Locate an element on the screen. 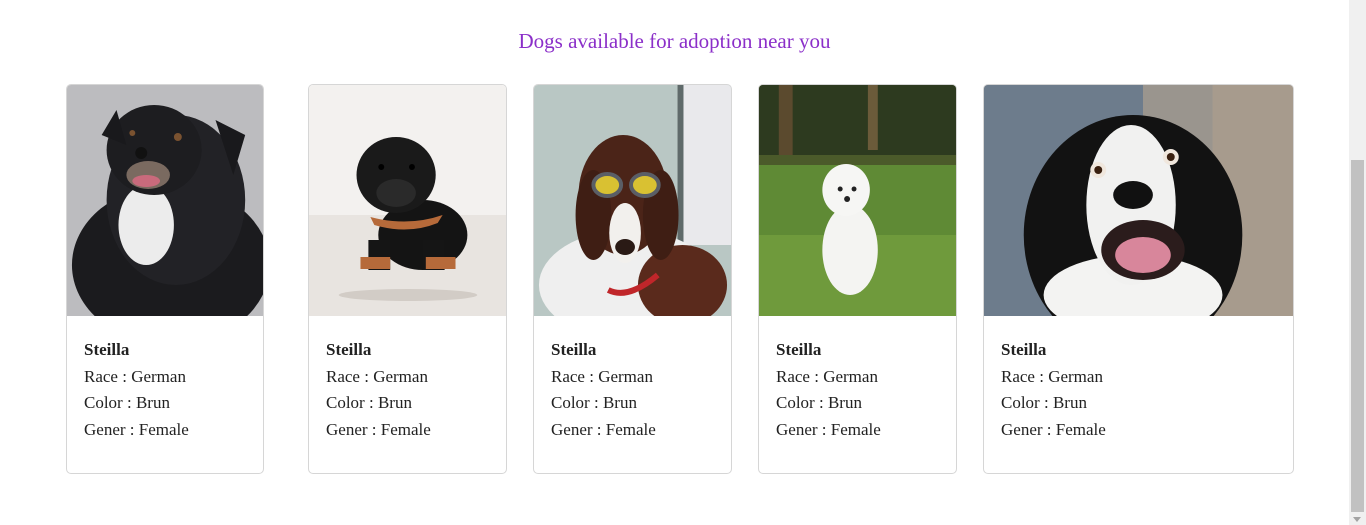 This screenshot has width=1366, height=525. vertical-scrollbar is located at coordinates (1357, 262).